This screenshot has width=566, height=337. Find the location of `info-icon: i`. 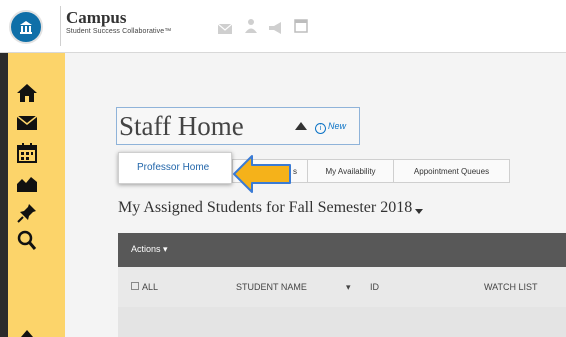

info-icon: i is located at coordinates (320, 128).